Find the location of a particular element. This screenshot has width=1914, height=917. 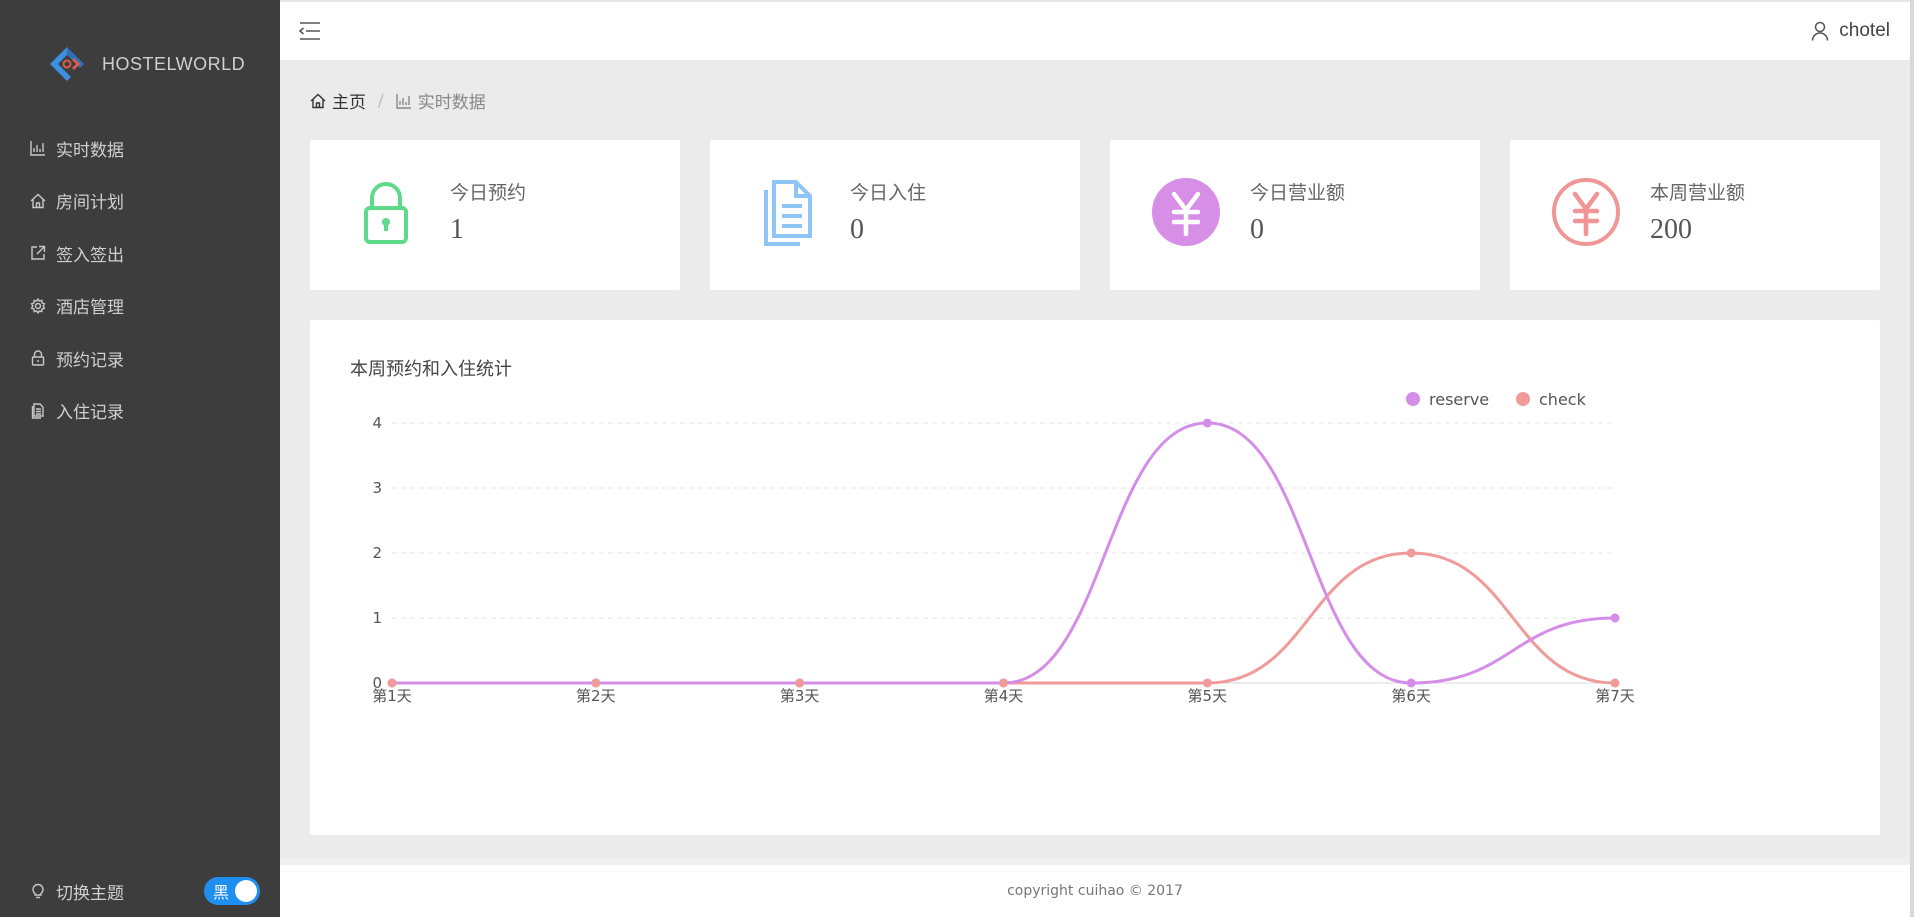

brand: HOSTELWORLD is located at coordinates (146, 64).